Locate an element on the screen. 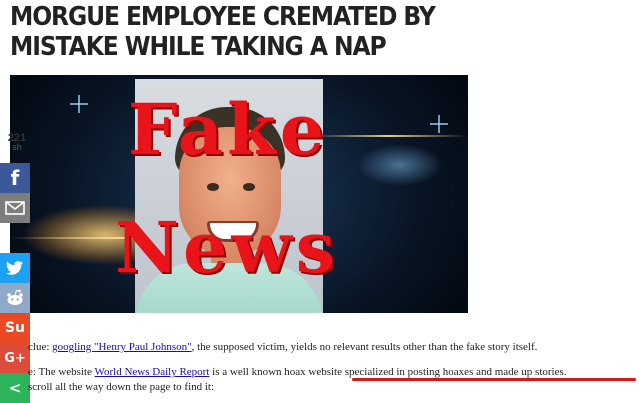  stumbleupon-icon: Su is located at coordinates (15, 328).